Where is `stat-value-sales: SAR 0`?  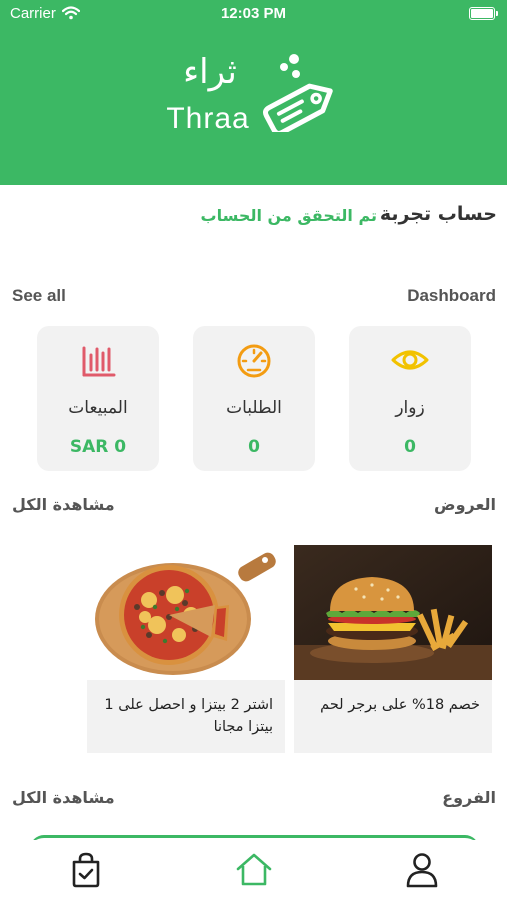 stat-value-sales: SAR 0 is located at coordinates (98, 447).